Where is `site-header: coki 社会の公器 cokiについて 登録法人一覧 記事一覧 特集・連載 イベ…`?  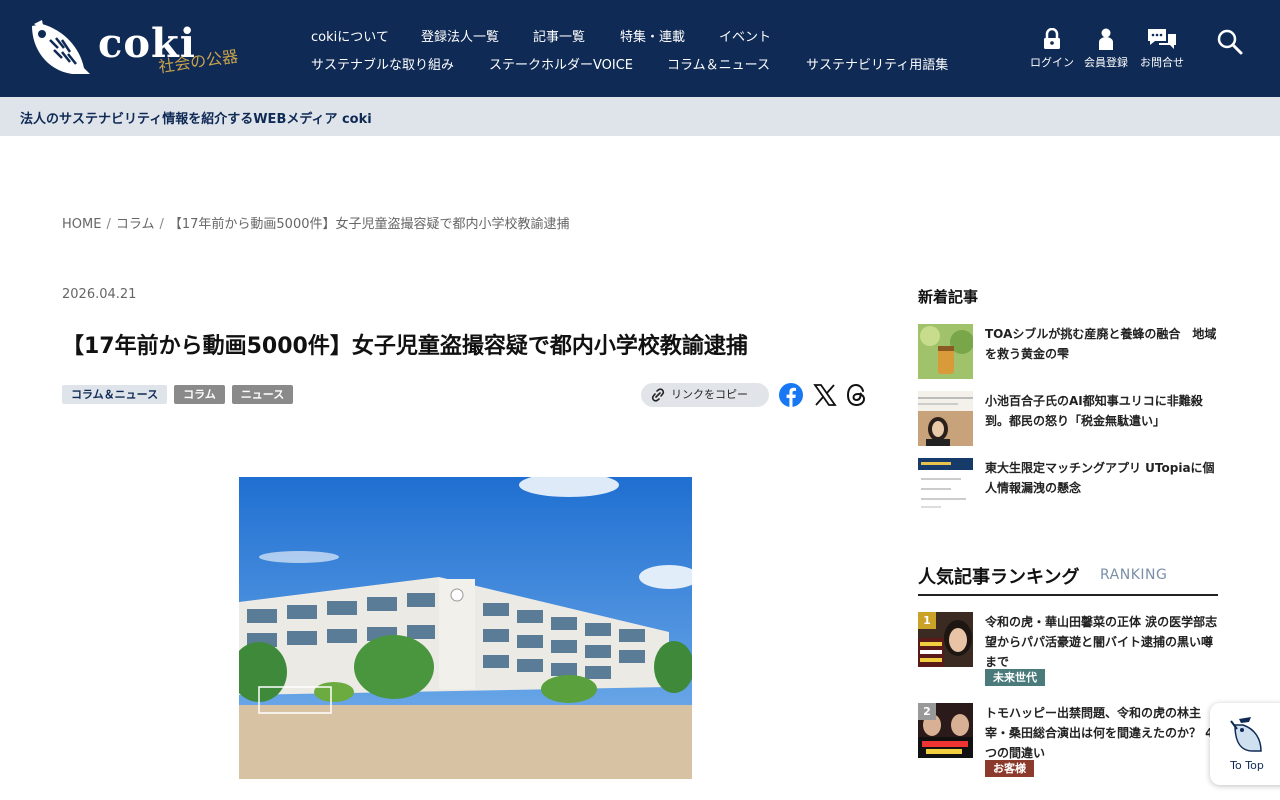 site-header: coki 社会の公器 cokiについて 登録法人一覧 記事一覧 特集・連載 イベ… is located at coordinates (640, 48).